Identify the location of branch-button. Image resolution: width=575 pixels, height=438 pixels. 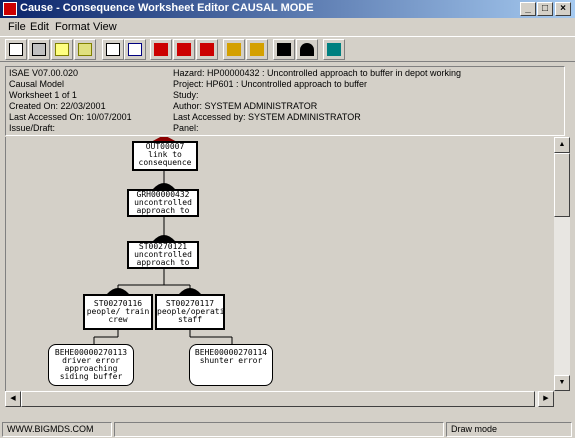
(234, 49).